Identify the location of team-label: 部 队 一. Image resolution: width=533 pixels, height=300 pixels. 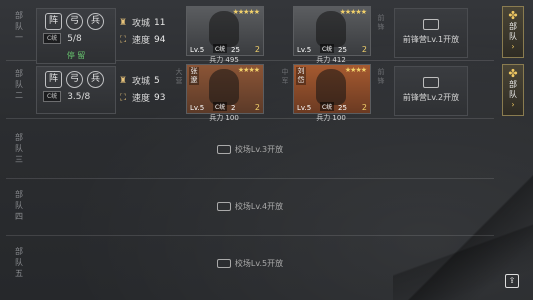
(19, 26).